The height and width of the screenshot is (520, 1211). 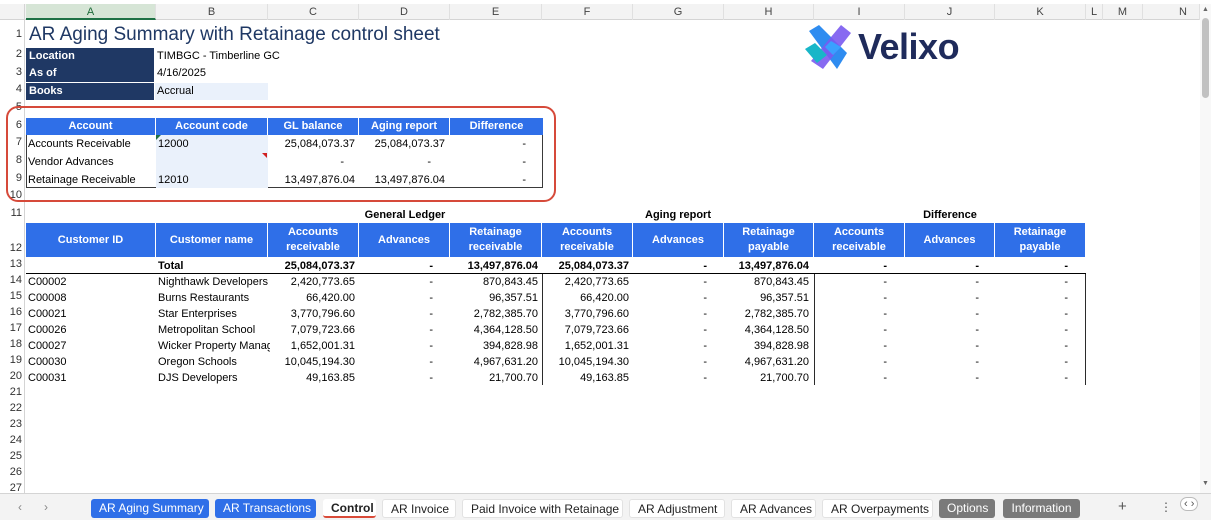 I want to click on customer-name: Nighthawk Developers, so click(x=214, y=282).